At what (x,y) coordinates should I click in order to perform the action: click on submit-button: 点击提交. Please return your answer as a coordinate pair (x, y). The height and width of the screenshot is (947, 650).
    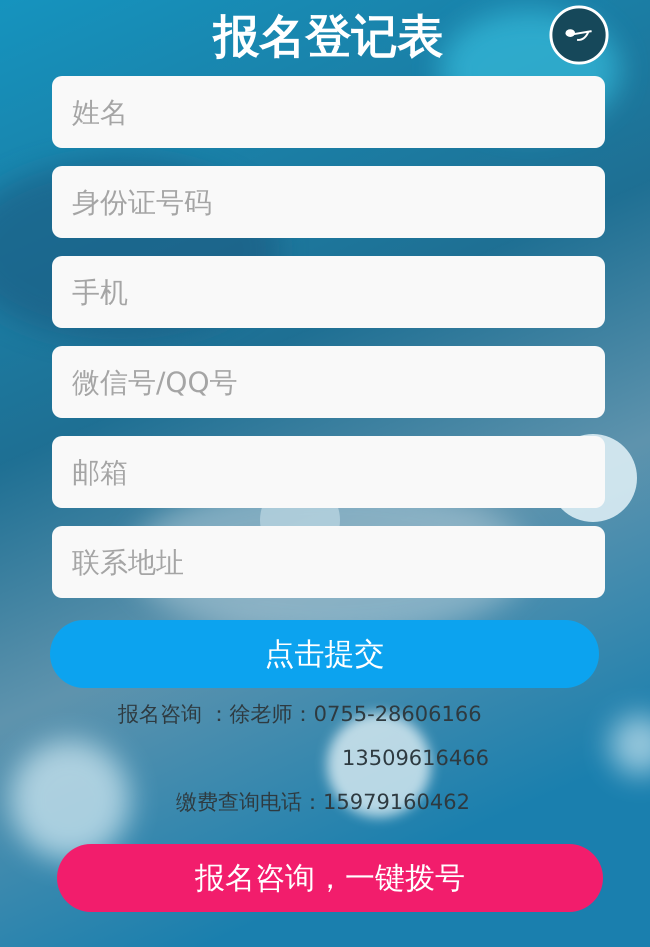
    Looking at the image, I should click on (324, 654).